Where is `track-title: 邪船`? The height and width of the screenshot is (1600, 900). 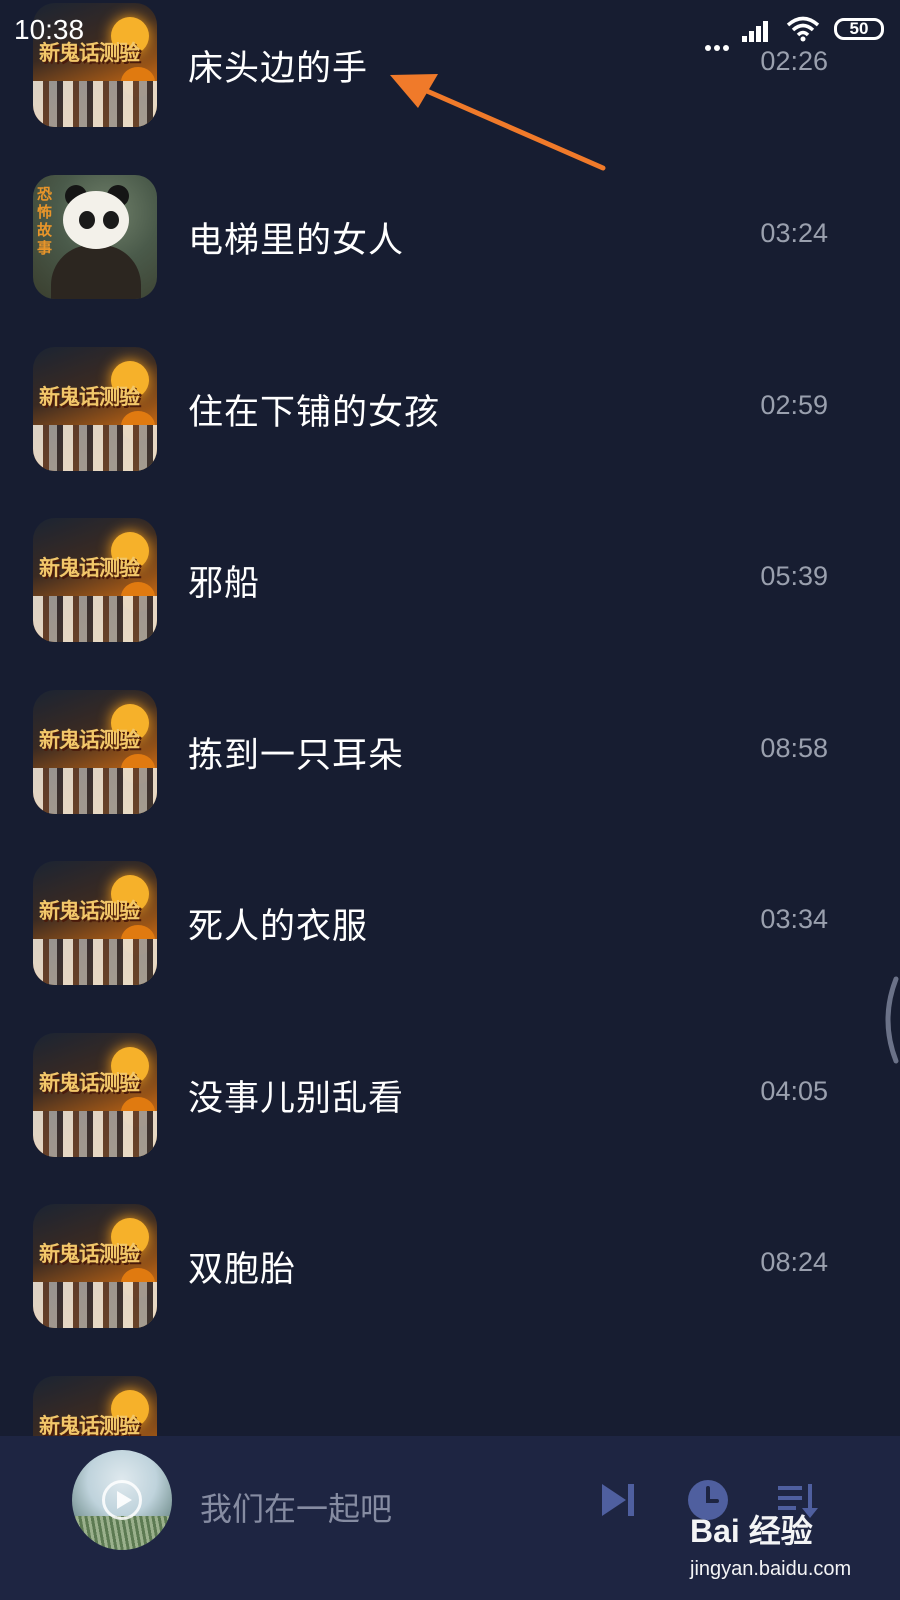 track-title: 邪船 is located at coordinates (224, 584).